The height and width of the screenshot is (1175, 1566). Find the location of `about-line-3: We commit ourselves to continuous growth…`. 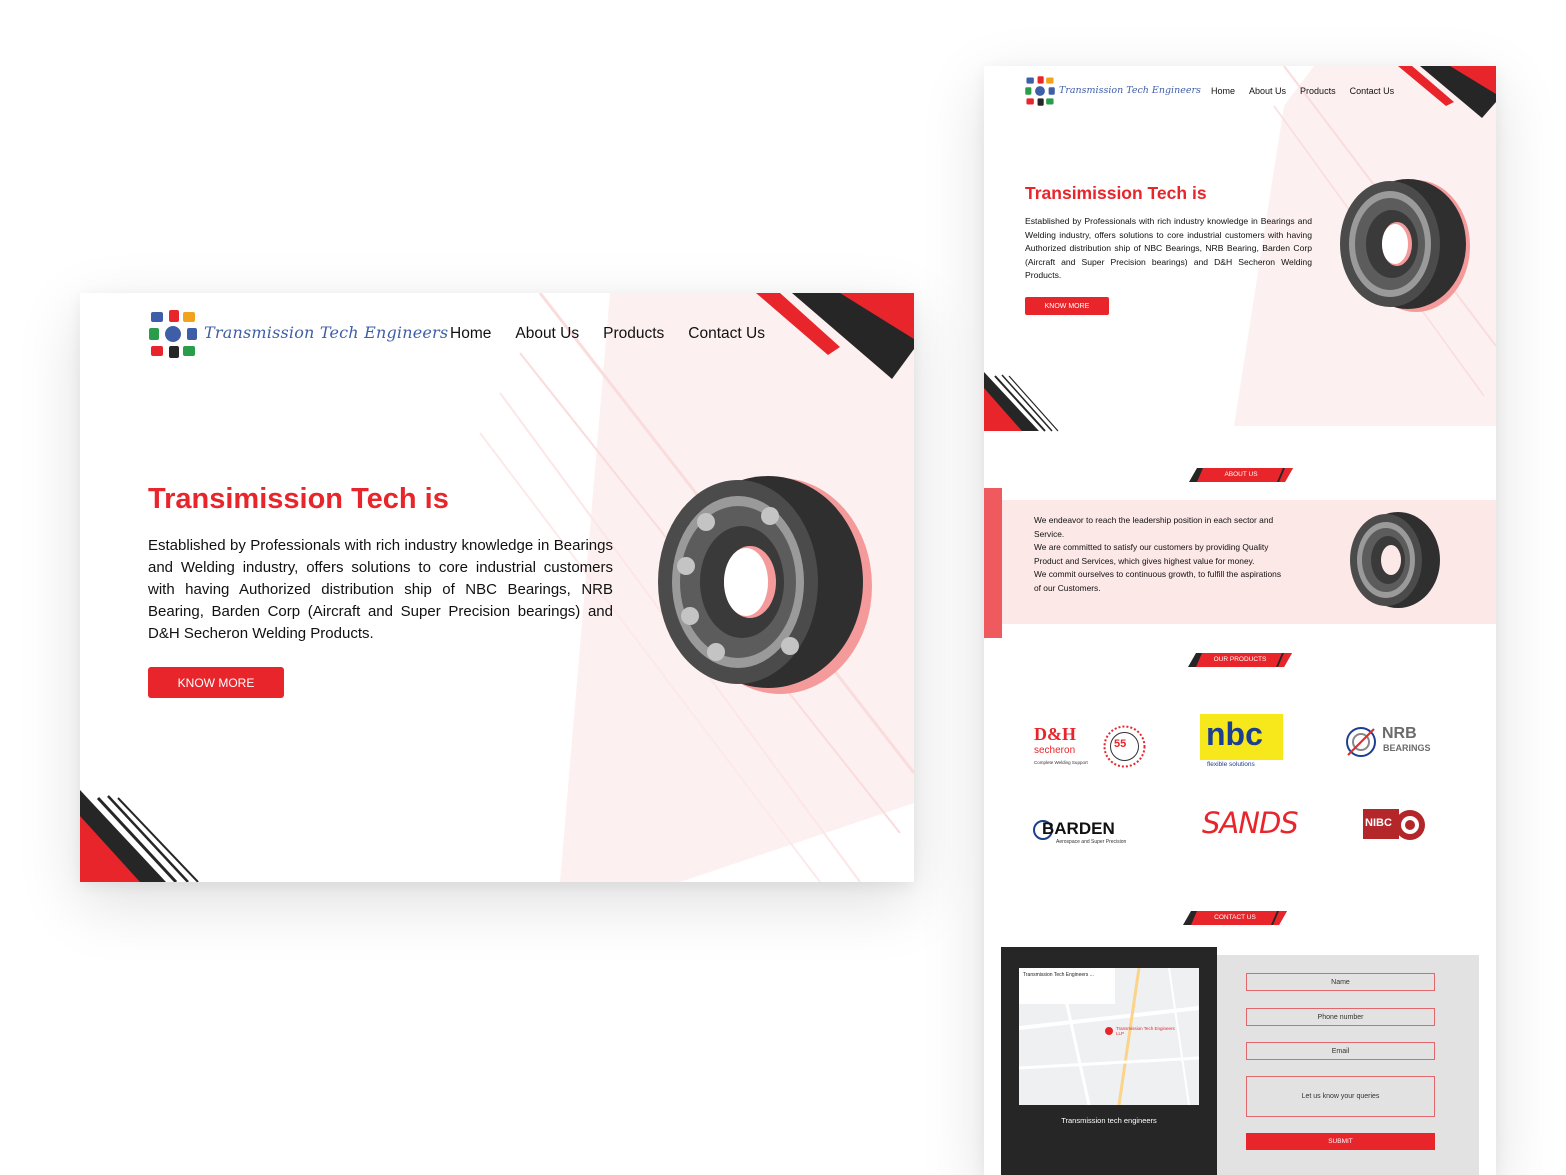

about-line-3: We commit ourselves to continuous growth… is located at coordinates (1158, 581).